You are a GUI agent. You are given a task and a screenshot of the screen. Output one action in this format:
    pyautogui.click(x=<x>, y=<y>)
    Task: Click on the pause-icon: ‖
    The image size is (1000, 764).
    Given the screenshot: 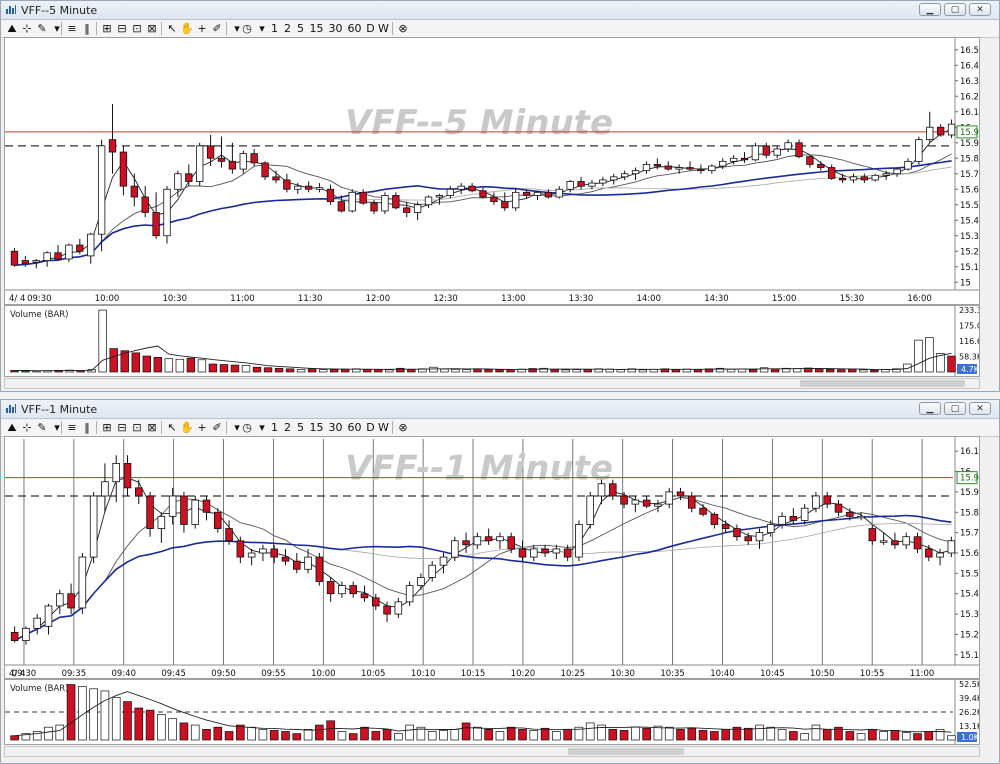 What is the action you would take?
    pyautogui.click(x=87, y=28)
    